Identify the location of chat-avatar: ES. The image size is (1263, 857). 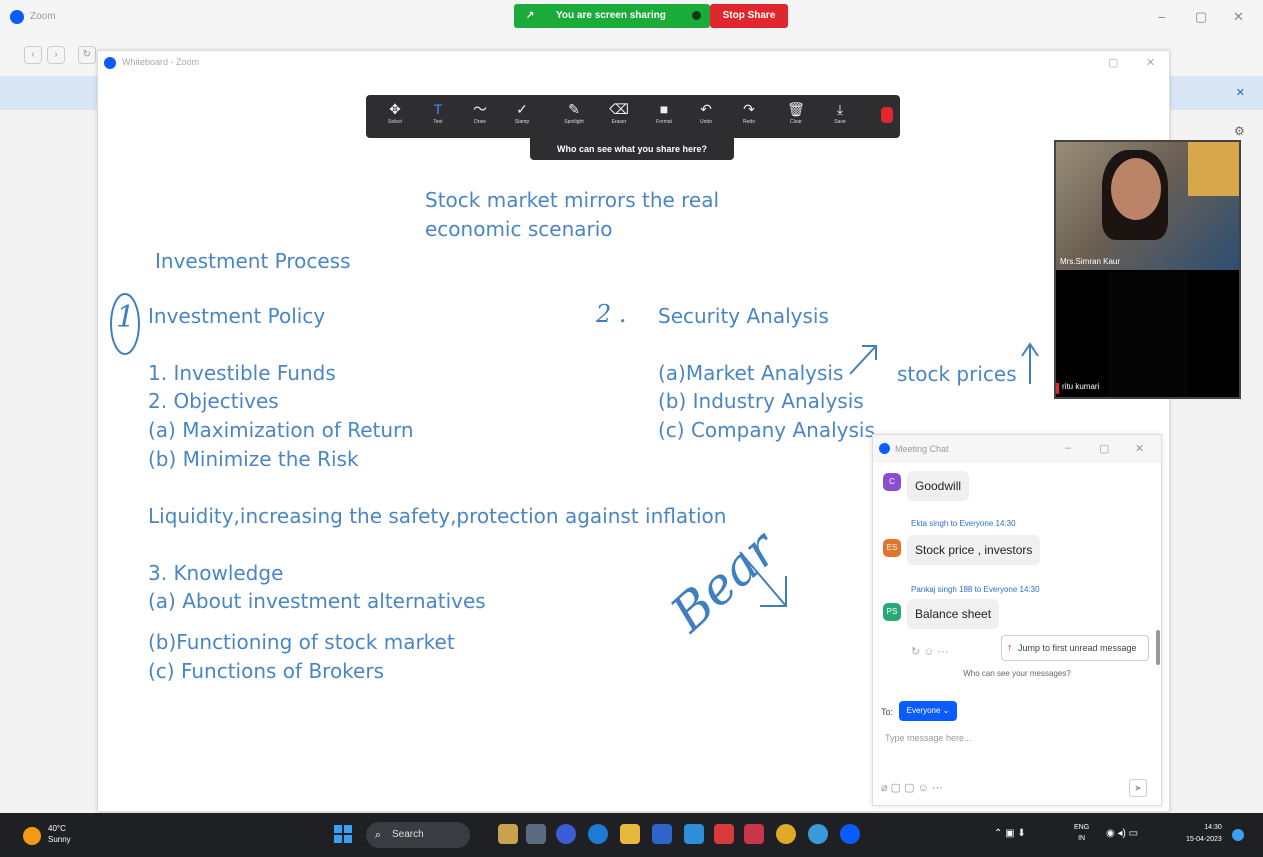
(892, 548).